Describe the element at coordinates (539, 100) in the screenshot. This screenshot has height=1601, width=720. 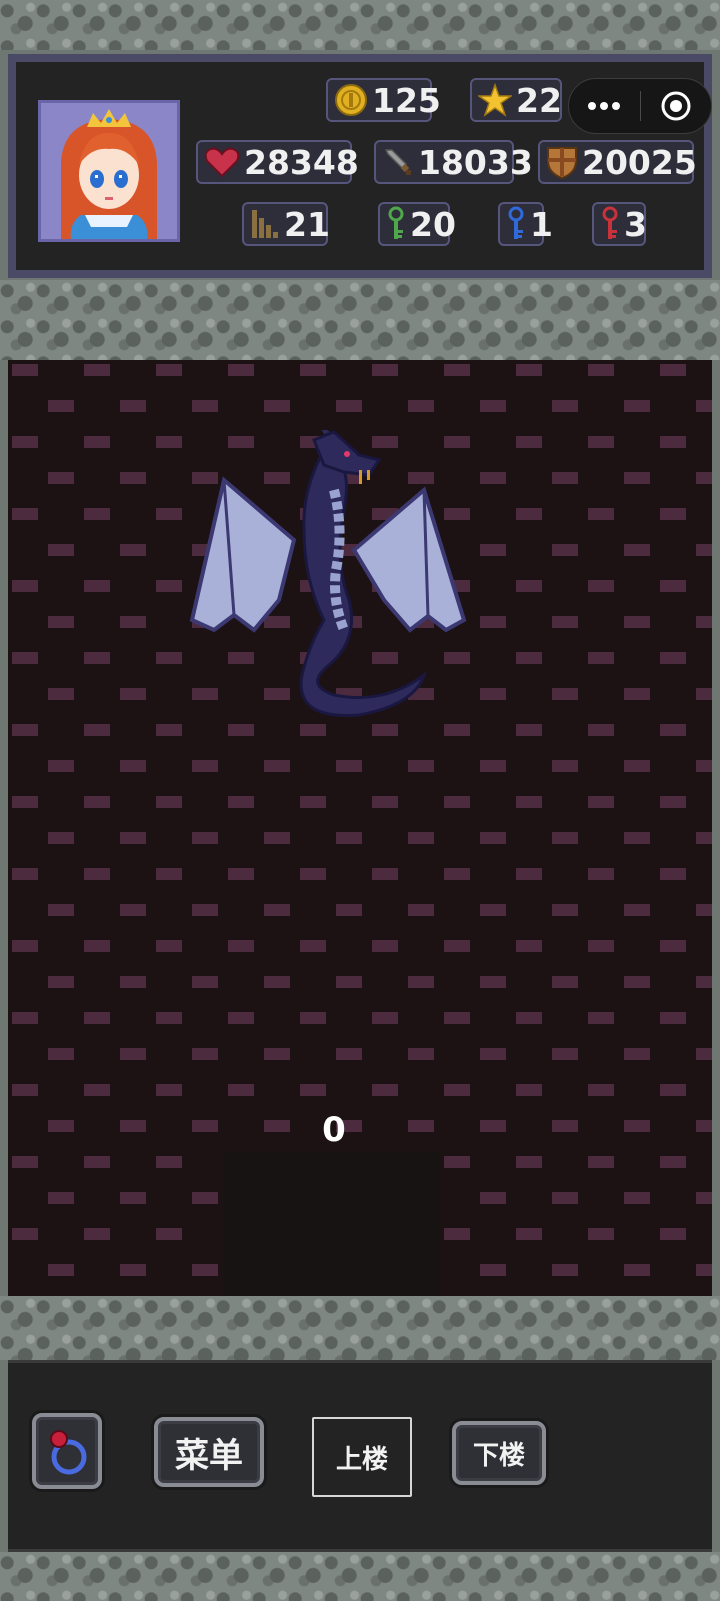
I see `star-value: 22` at that location.